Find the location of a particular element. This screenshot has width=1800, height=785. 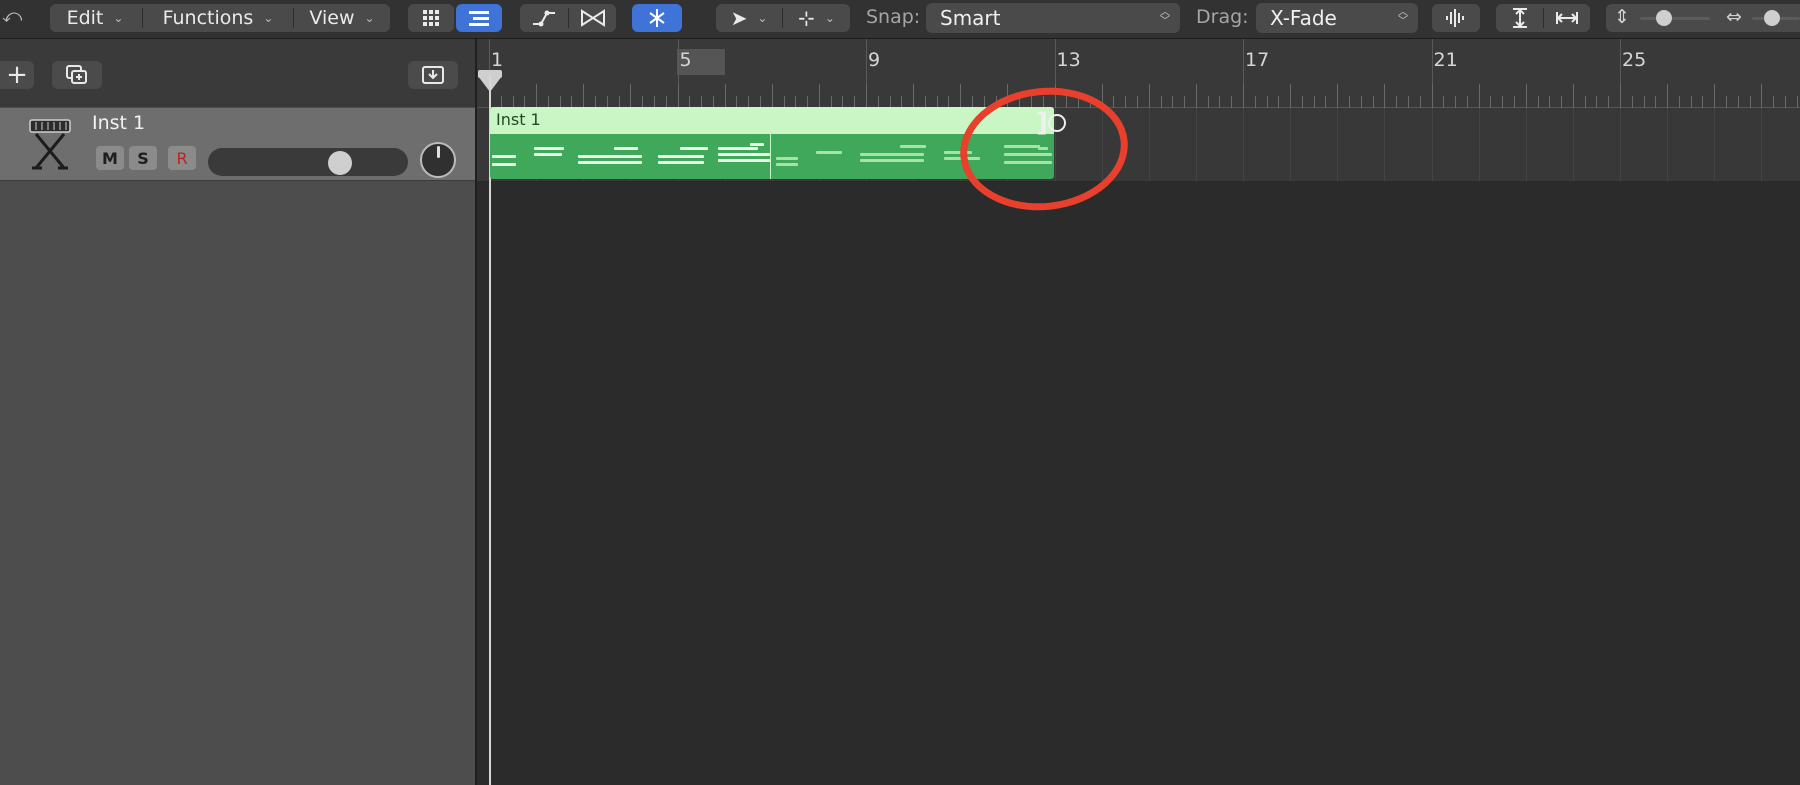

flex-icon is located at coordinates (592, 18).